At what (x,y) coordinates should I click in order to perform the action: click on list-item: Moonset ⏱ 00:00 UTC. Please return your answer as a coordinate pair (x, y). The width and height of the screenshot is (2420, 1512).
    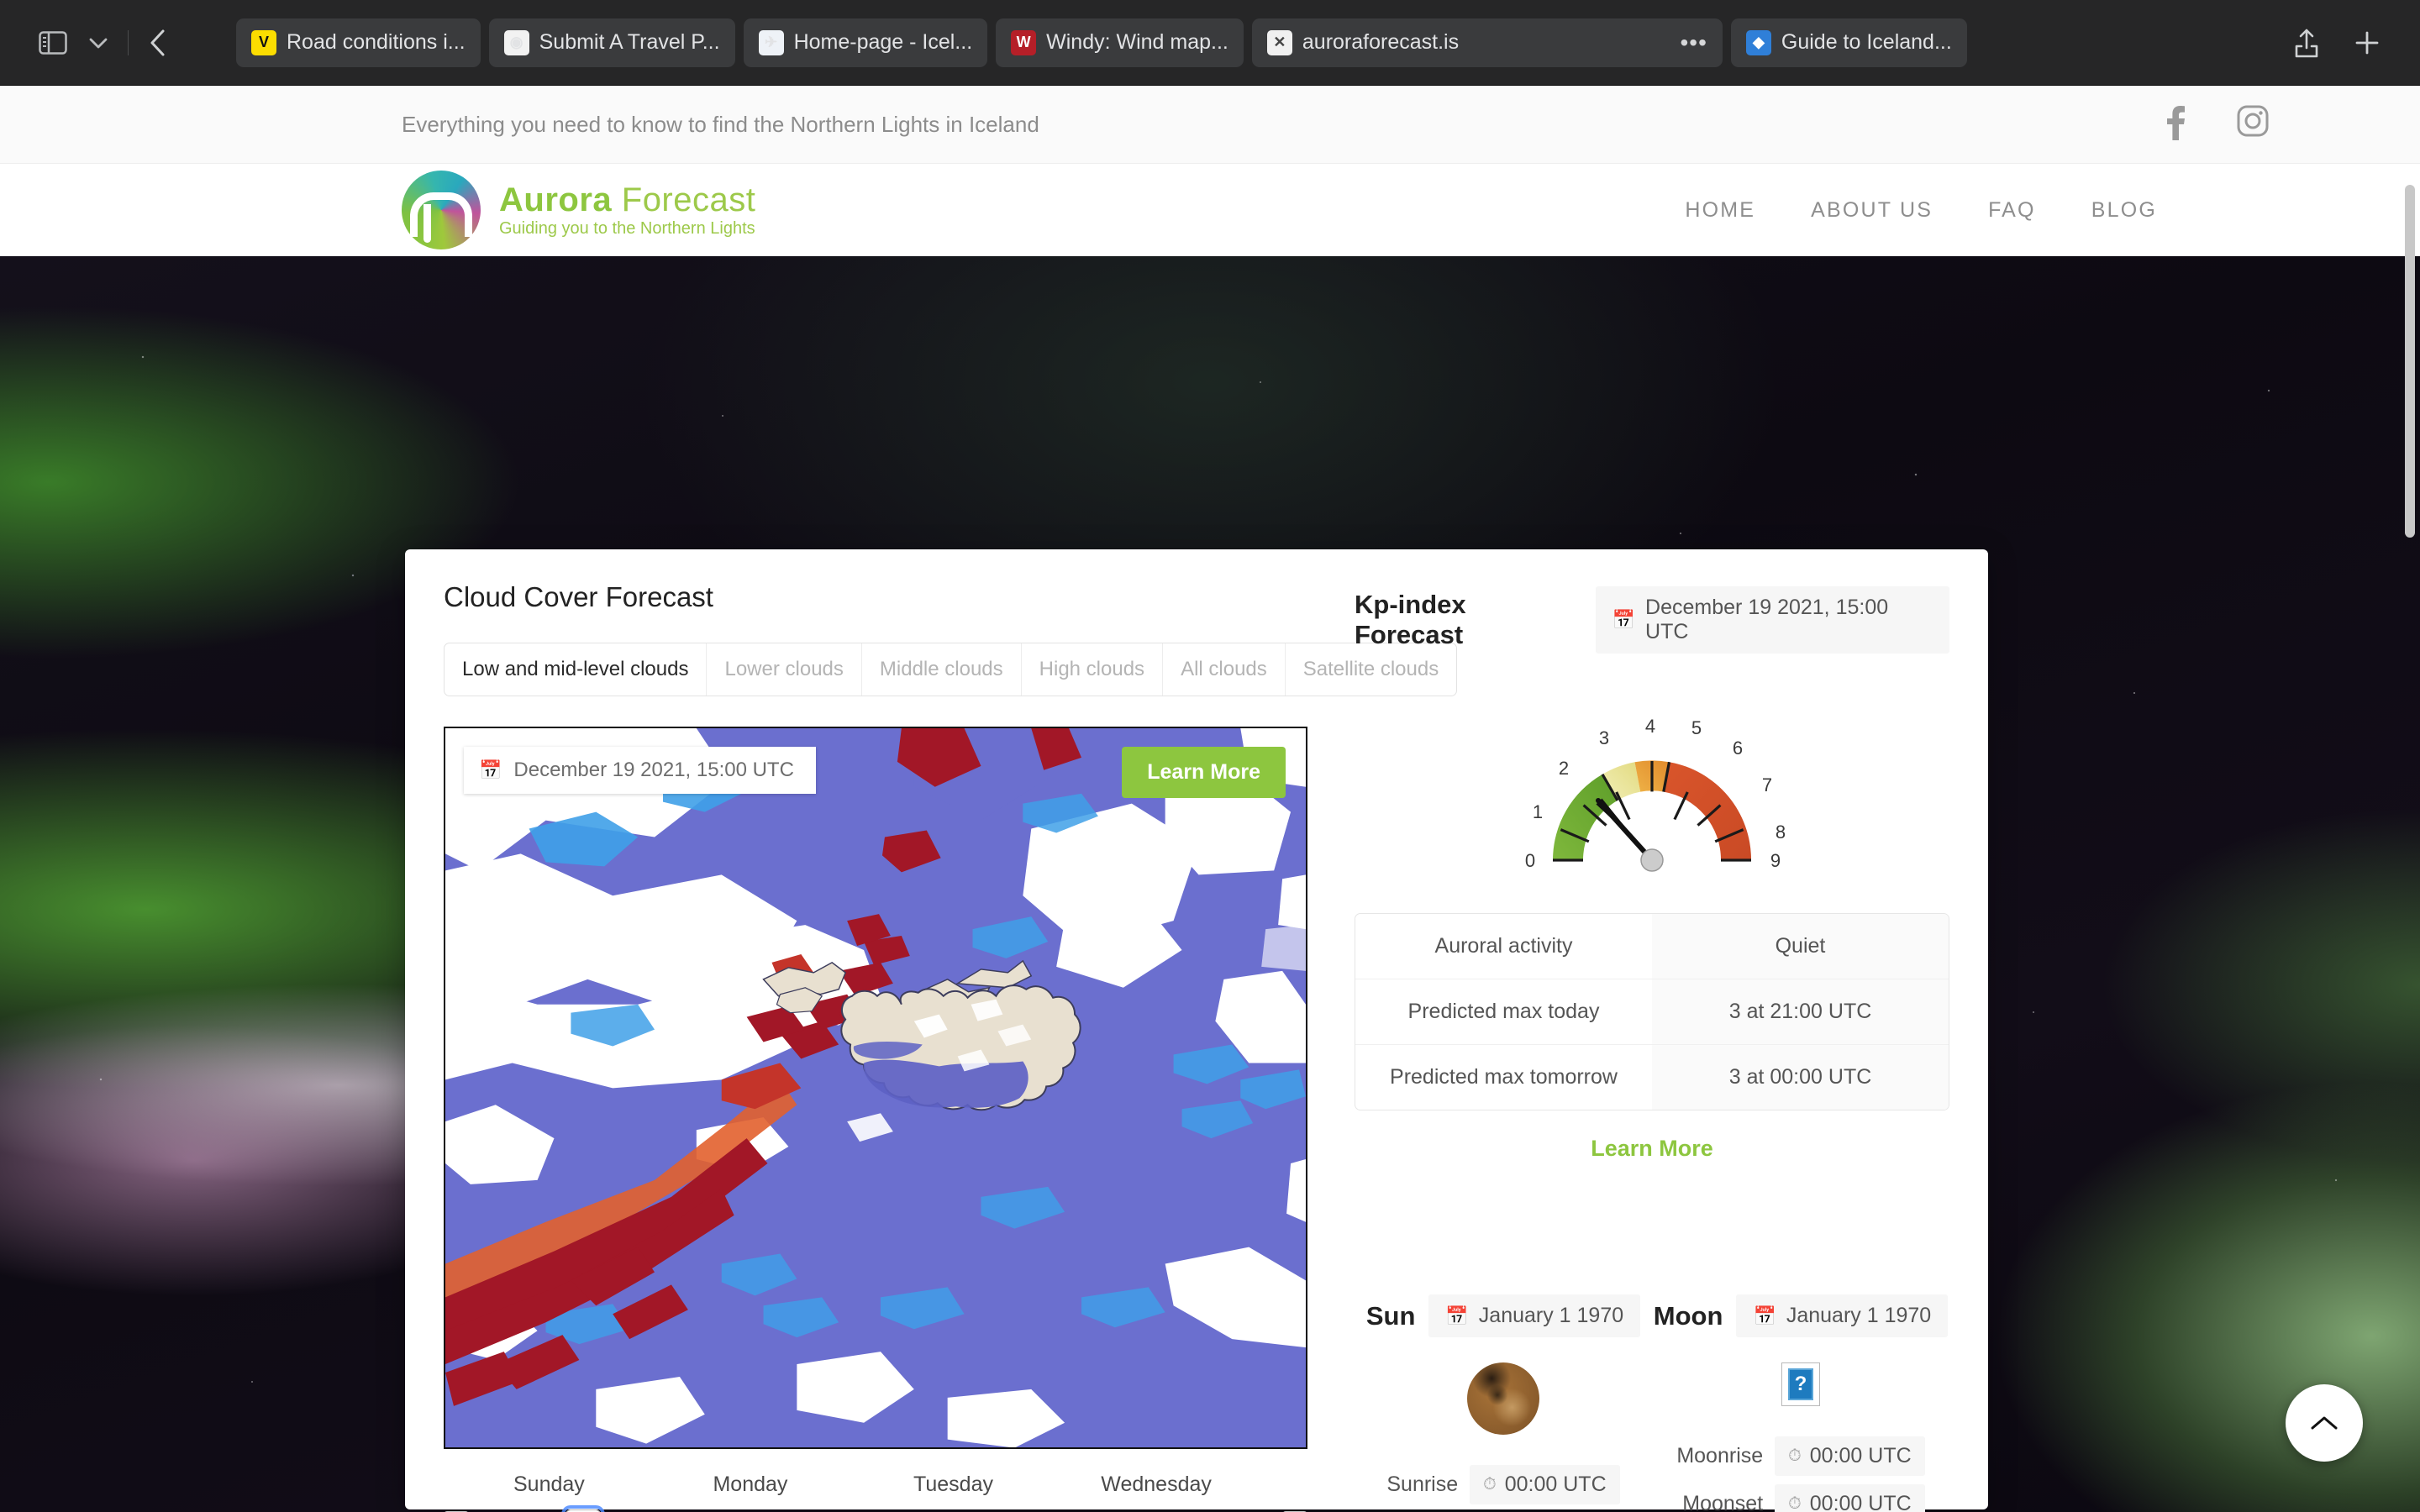
    Looking at the image, I should click on (1801, 1498).